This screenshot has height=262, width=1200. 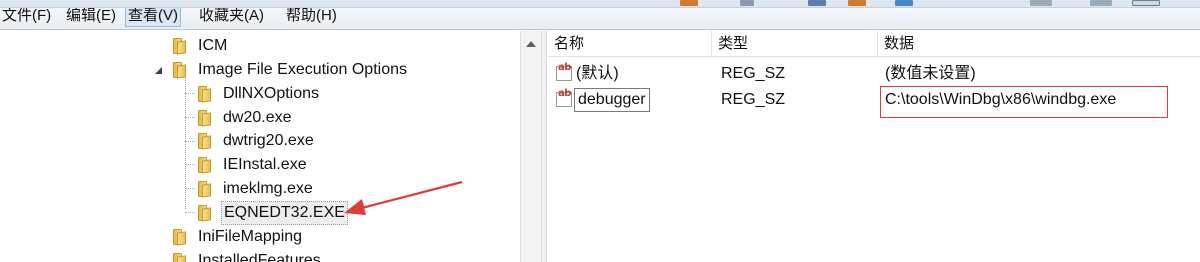 What do you see at coordinates (91, 17) in the screenshot?
I see `menu-edit: 编辑(E)` at bounding box center [91, 17].